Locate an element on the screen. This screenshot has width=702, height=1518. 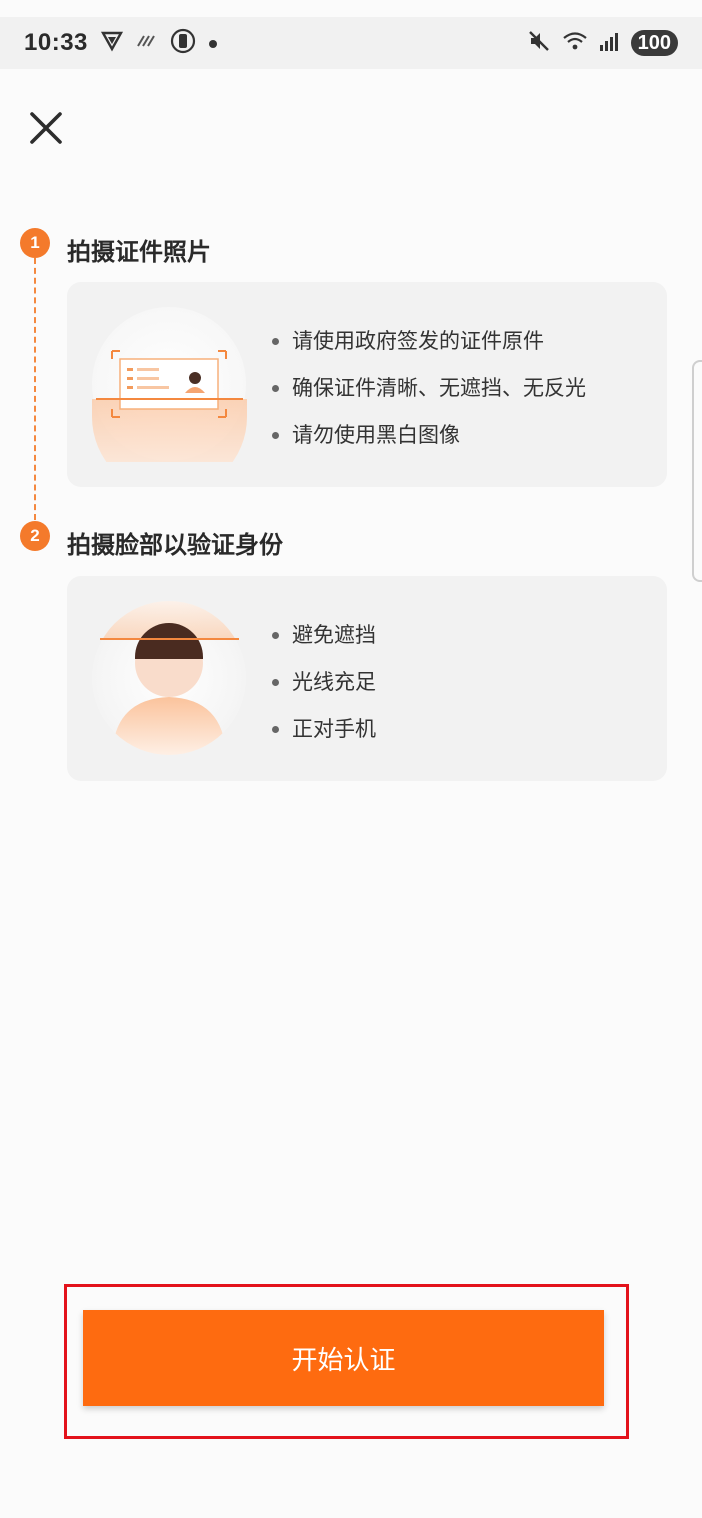
signal-icon is located at coordinates (610, 43).